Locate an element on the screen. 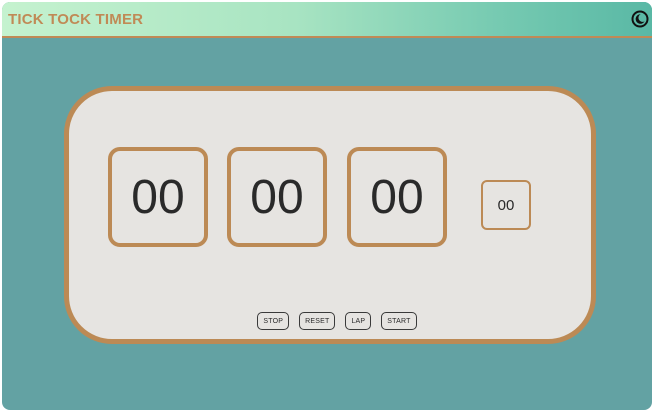 The image size is (654, 412). timer-controls: STOP RESET LAP START is located at coordinates (330, 321).